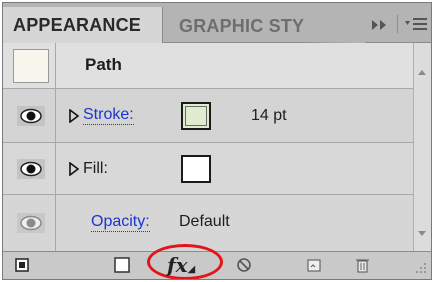 This screenshot has width=434, height=282. I want to click on tab-fade, so click(334, 26).